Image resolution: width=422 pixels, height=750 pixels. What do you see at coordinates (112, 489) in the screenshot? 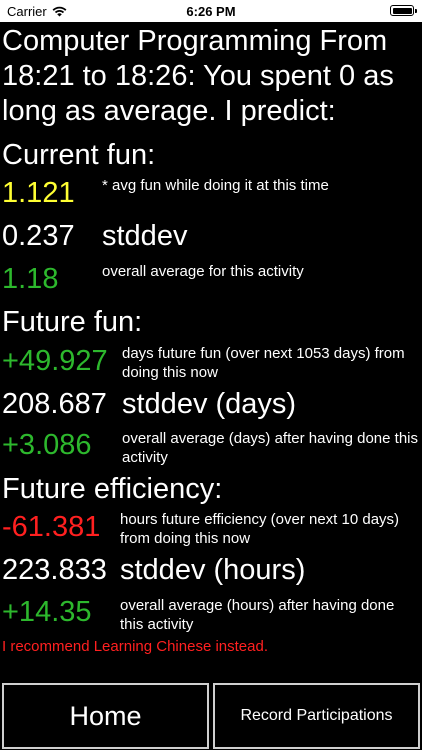
I see `future-efficiency-title: Future efficiency:` at bounding box center [112, 489].